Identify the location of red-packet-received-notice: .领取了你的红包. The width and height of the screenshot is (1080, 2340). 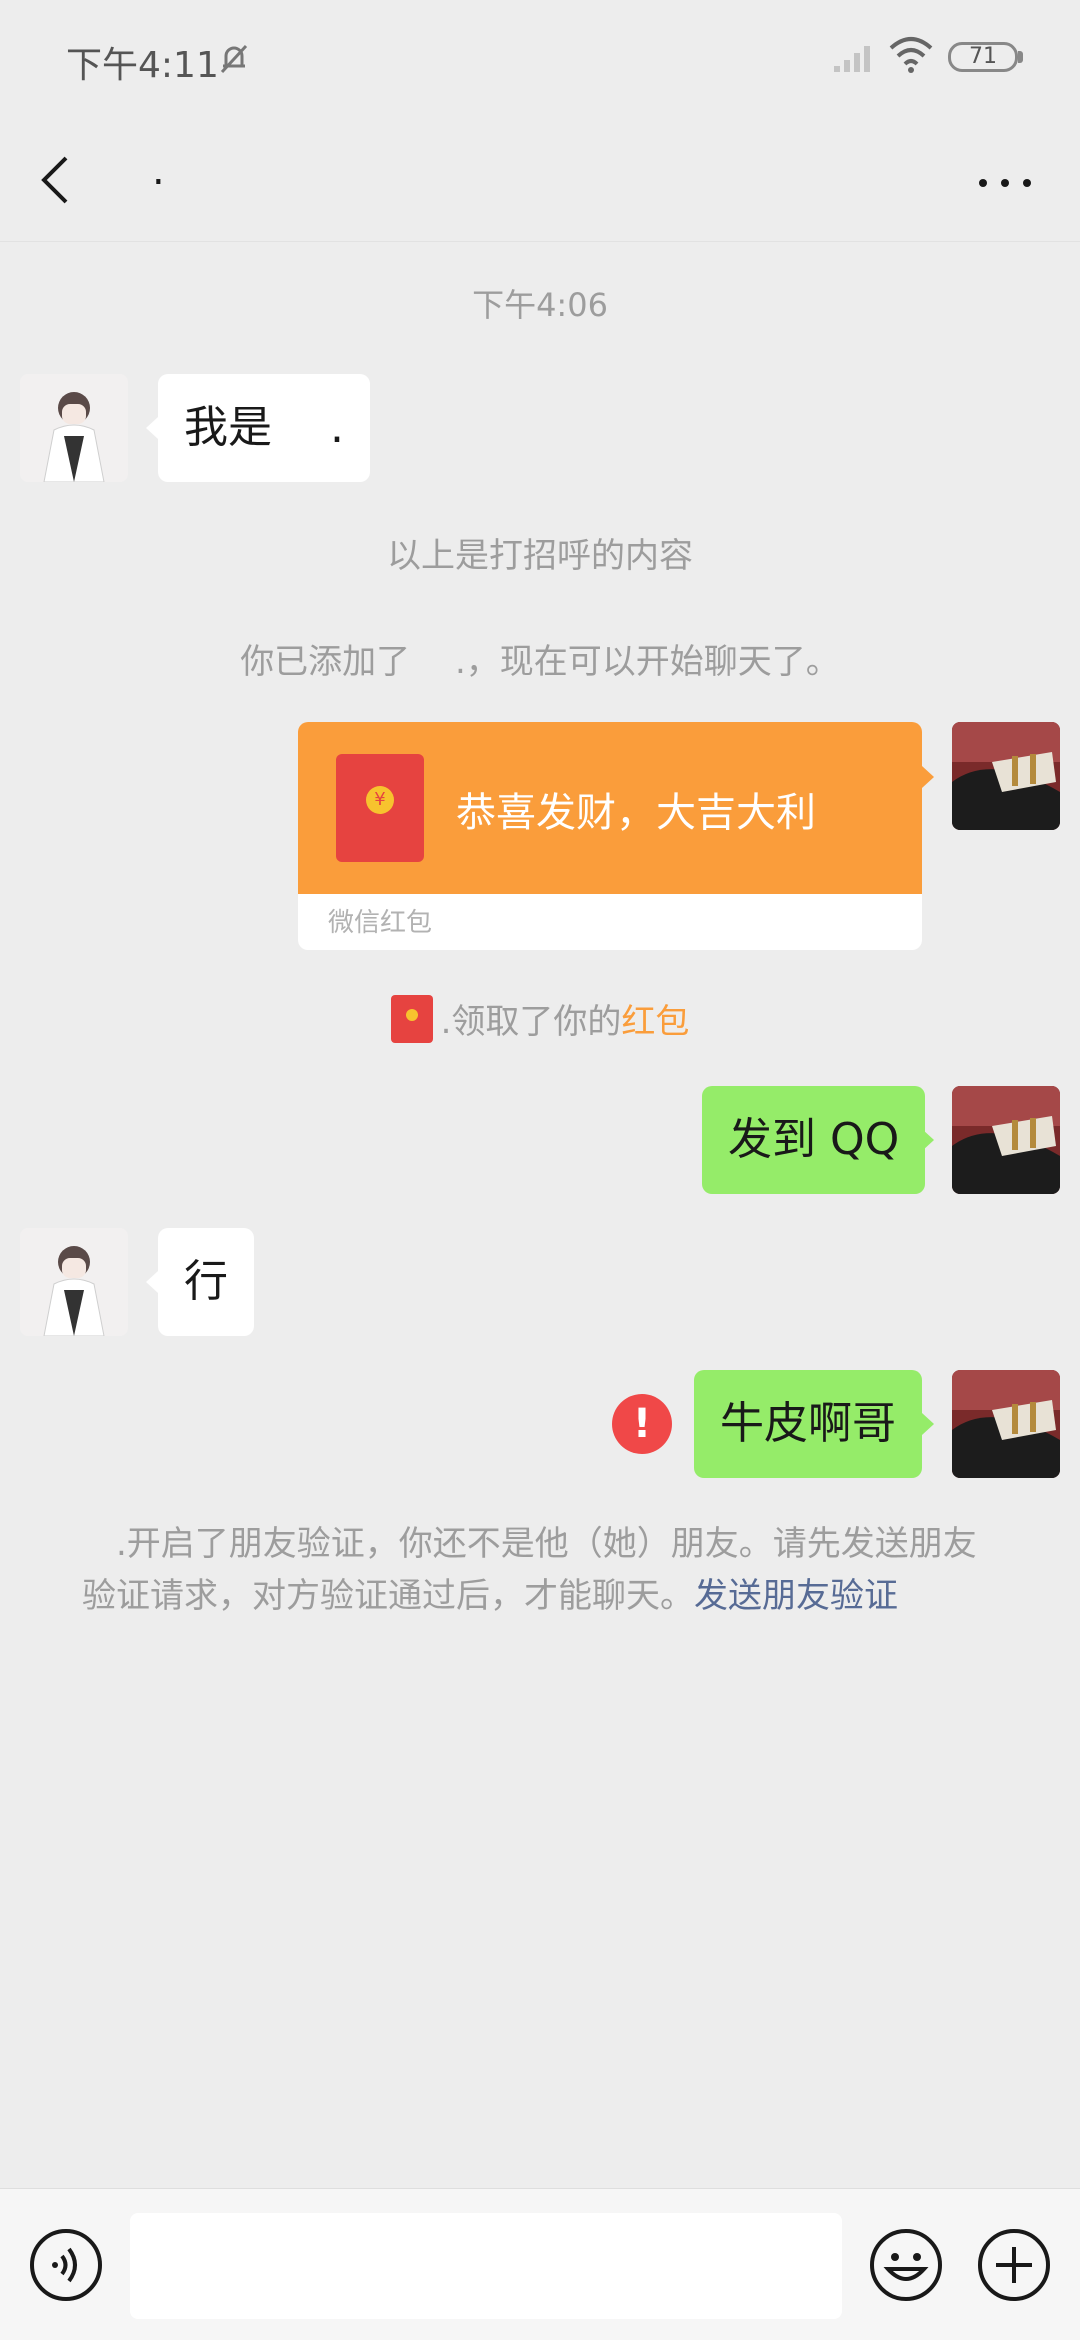
(540, 1018).